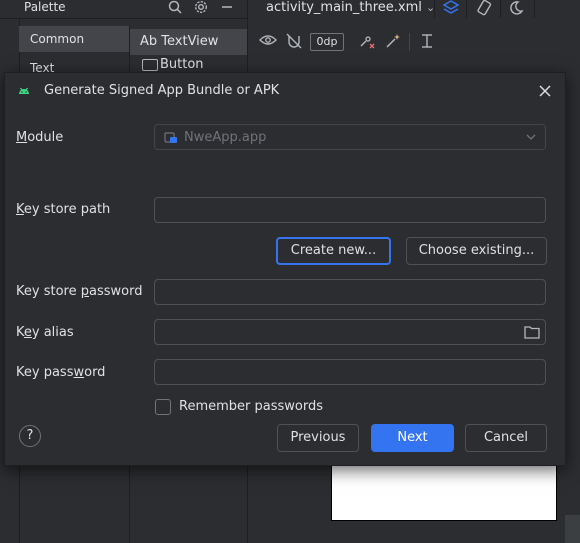 The height and width of the screenshot is (543, 580). Describe the element at coordinates (350, 332) in the screenshot. I see `key-alias-field` at that location.